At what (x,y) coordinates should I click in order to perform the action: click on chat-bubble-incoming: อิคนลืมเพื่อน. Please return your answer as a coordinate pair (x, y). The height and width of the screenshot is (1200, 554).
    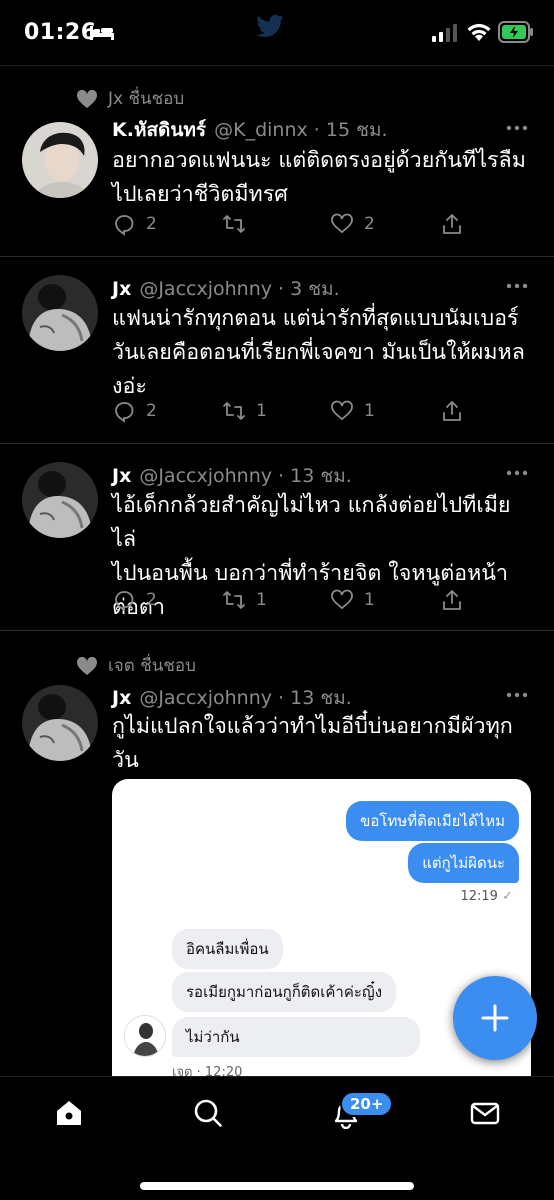
    Looking at the image, I should click on (227, 949).